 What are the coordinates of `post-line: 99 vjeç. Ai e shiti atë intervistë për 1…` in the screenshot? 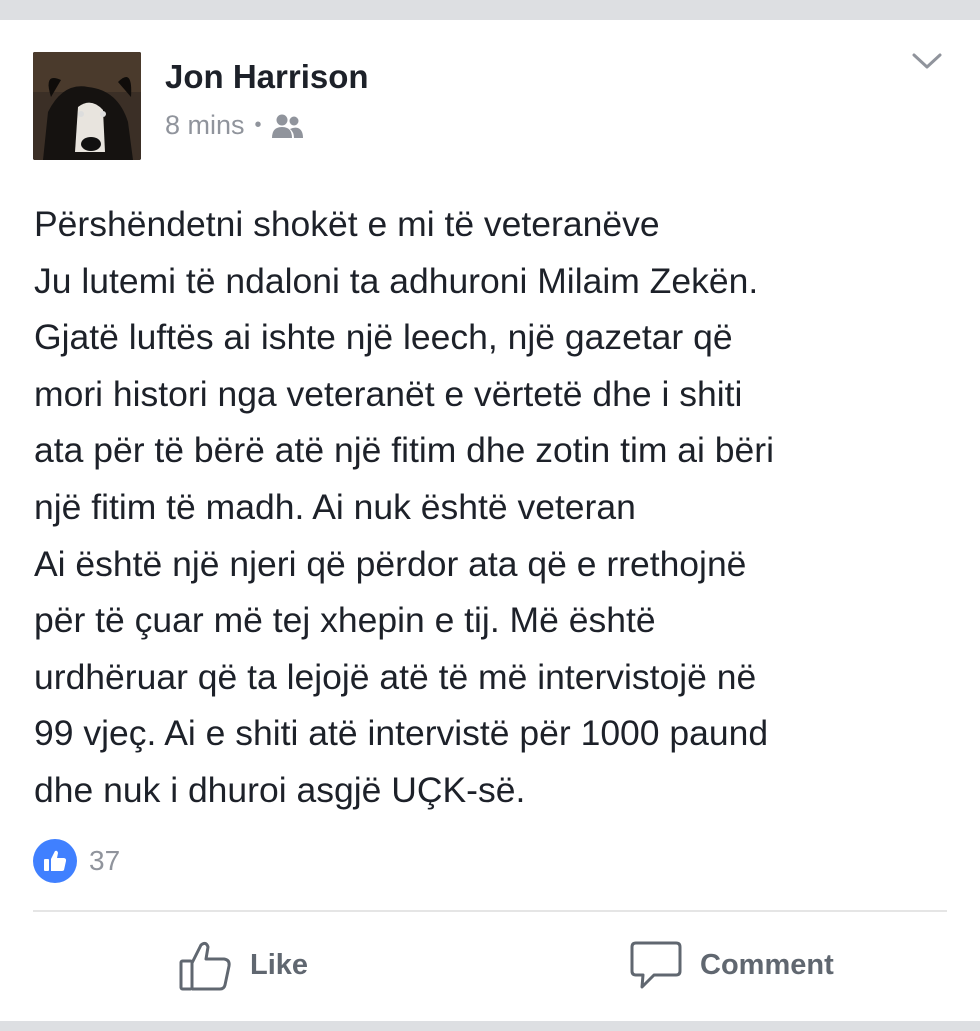 It's located at (401, 733).